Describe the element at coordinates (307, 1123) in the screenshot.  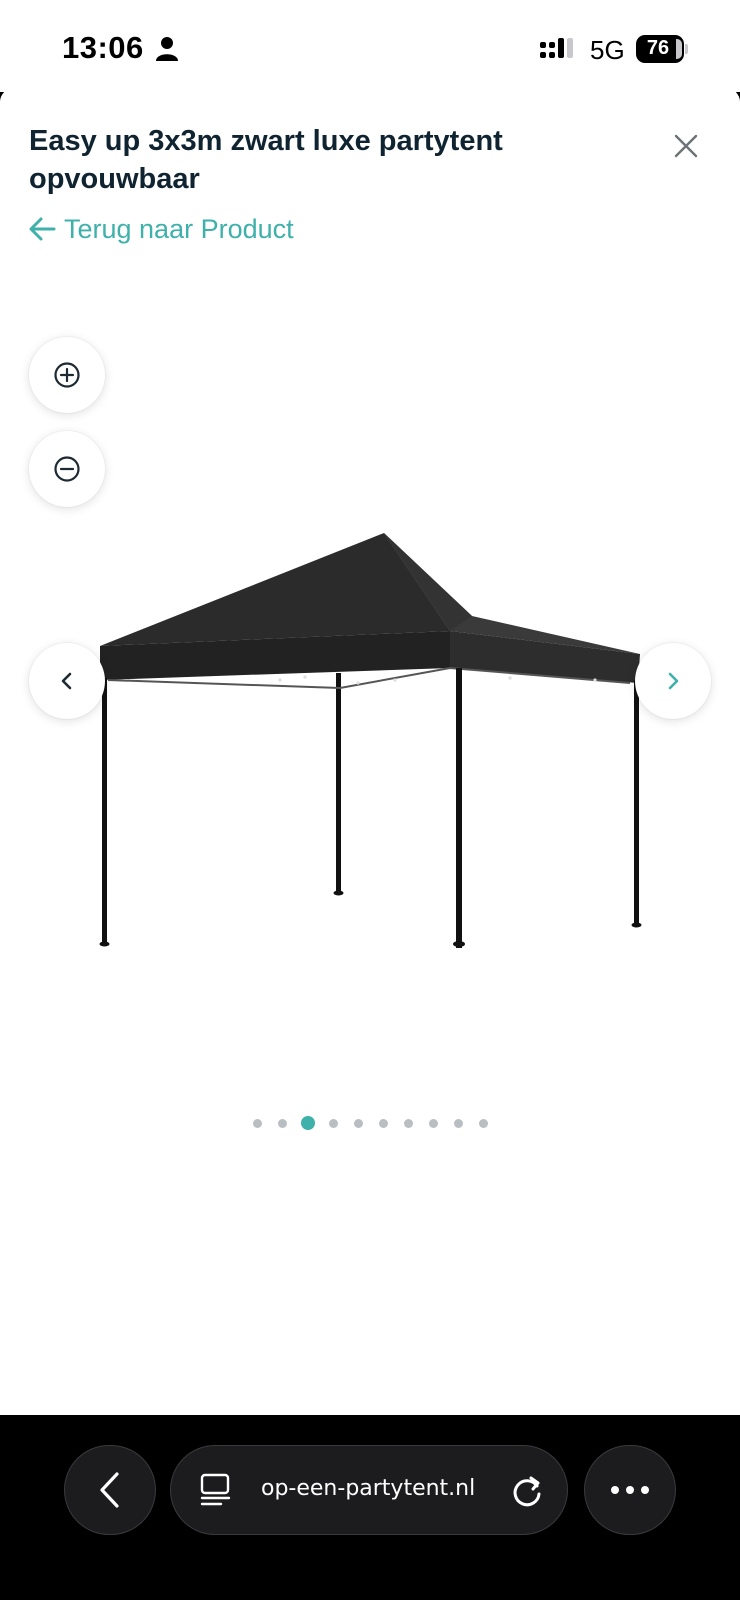
I see `carousel-dot-active` at that location.